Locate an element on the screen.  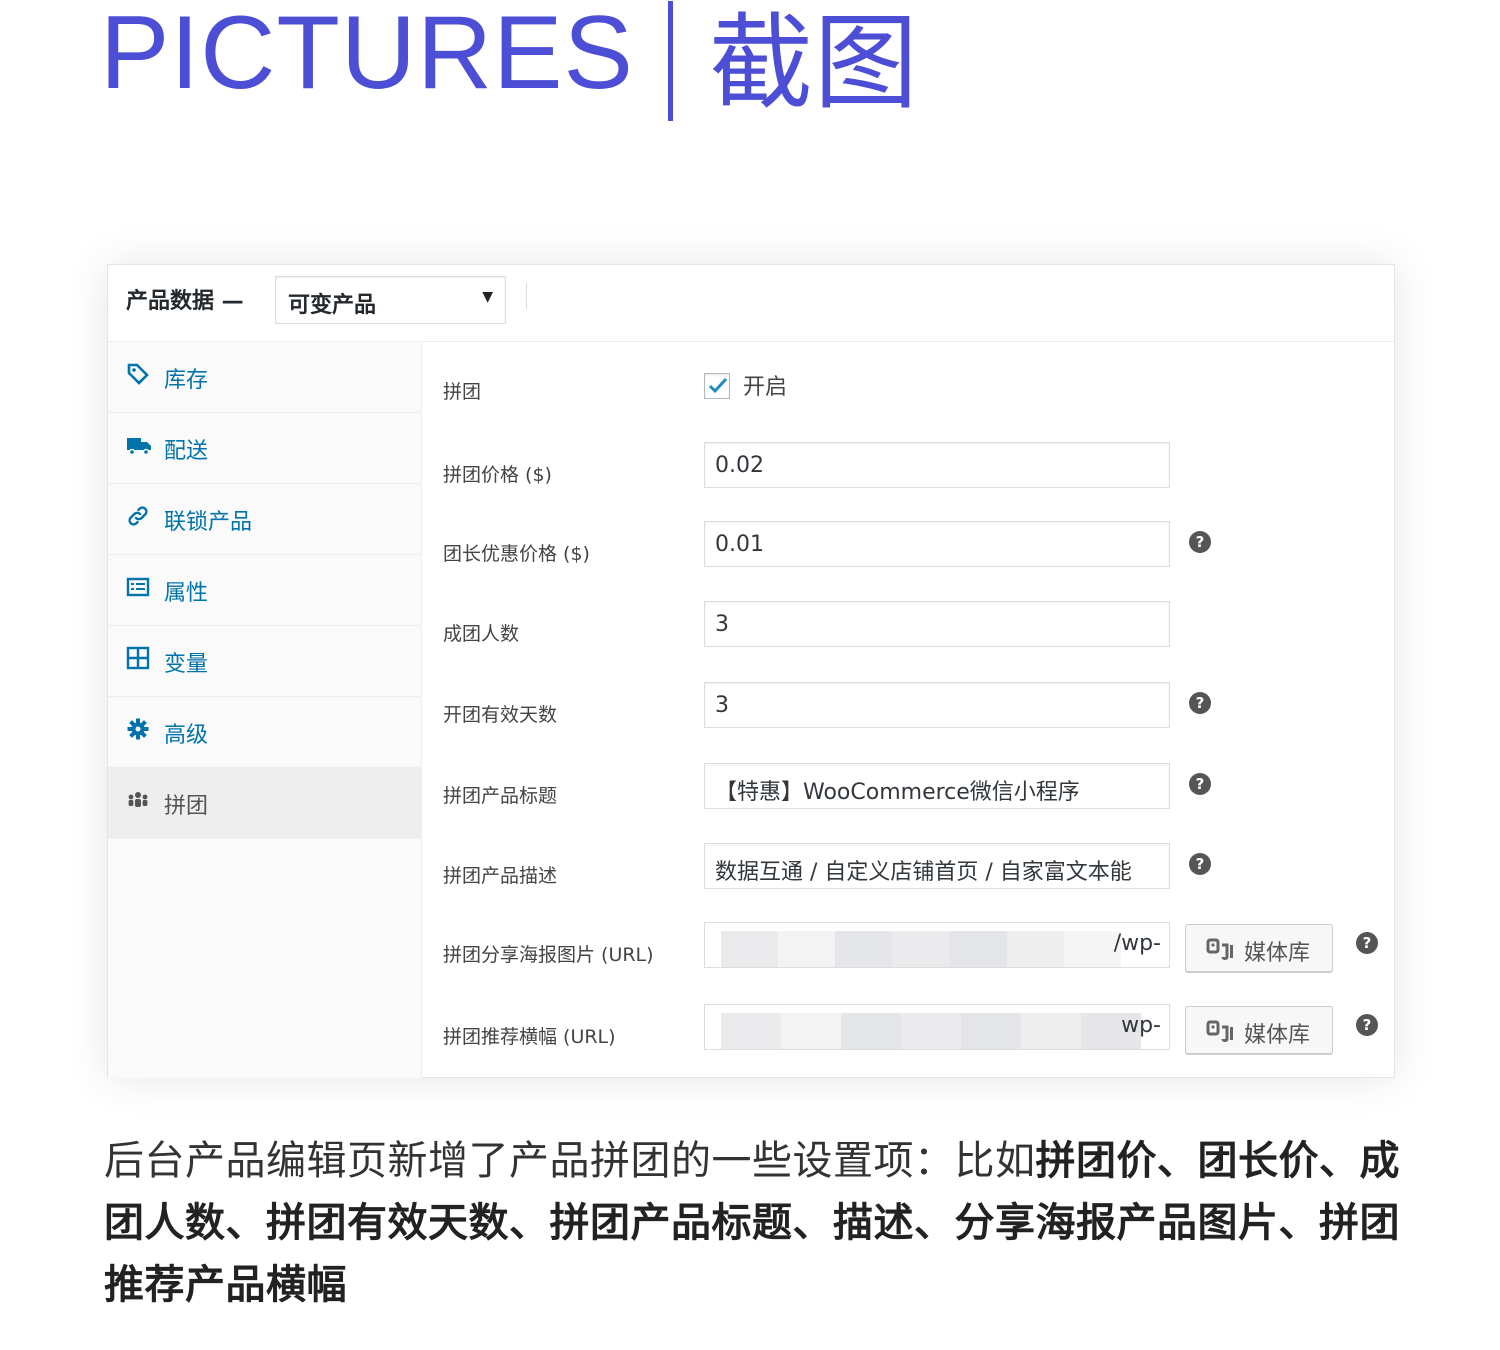
url-tail: wp- is located at coordinates (1141, 1025).